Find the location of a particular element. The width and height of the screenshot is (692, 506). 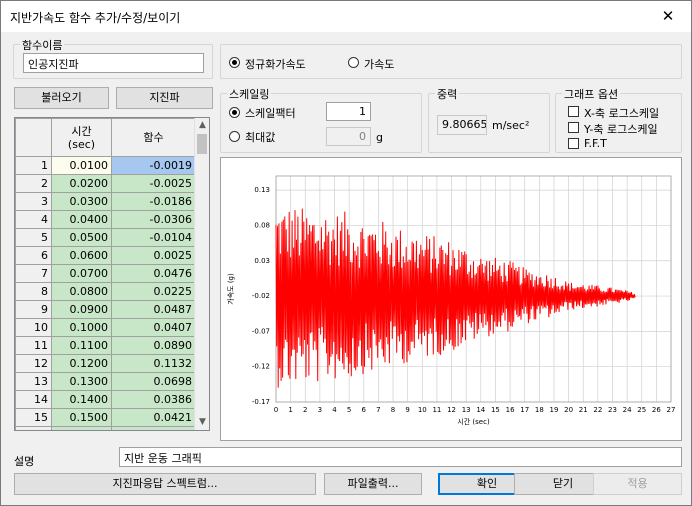

table-row: 13 0.1300 0.0698 is located at coordinates (105, 381).